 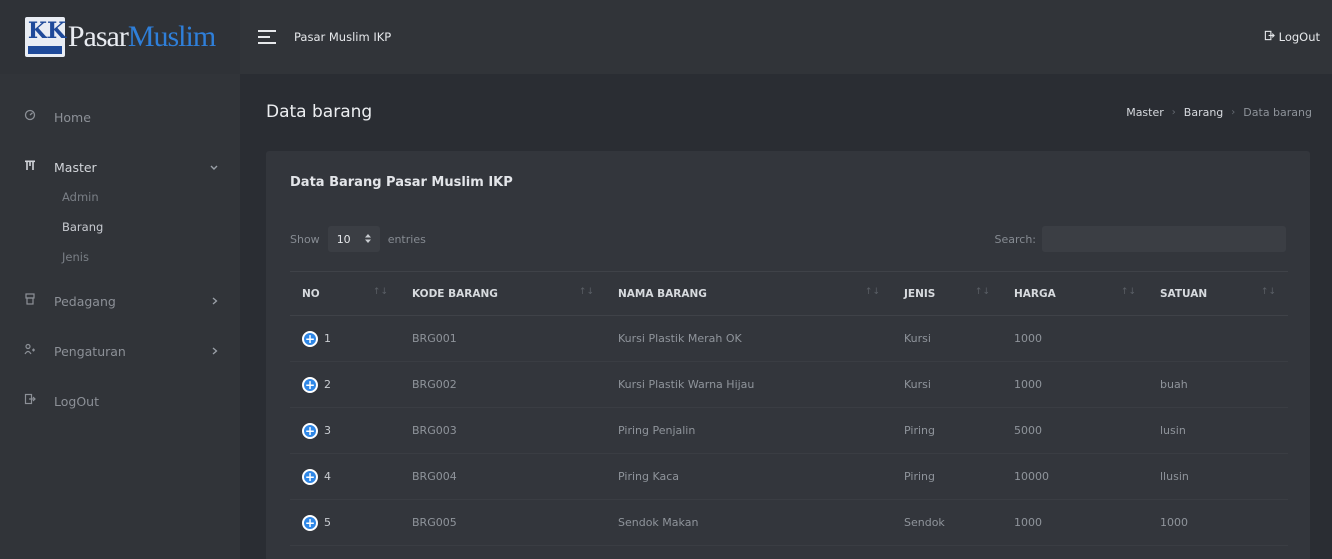 I want to click on logo: KK PasarMuslim, so click(x=120, y=37).